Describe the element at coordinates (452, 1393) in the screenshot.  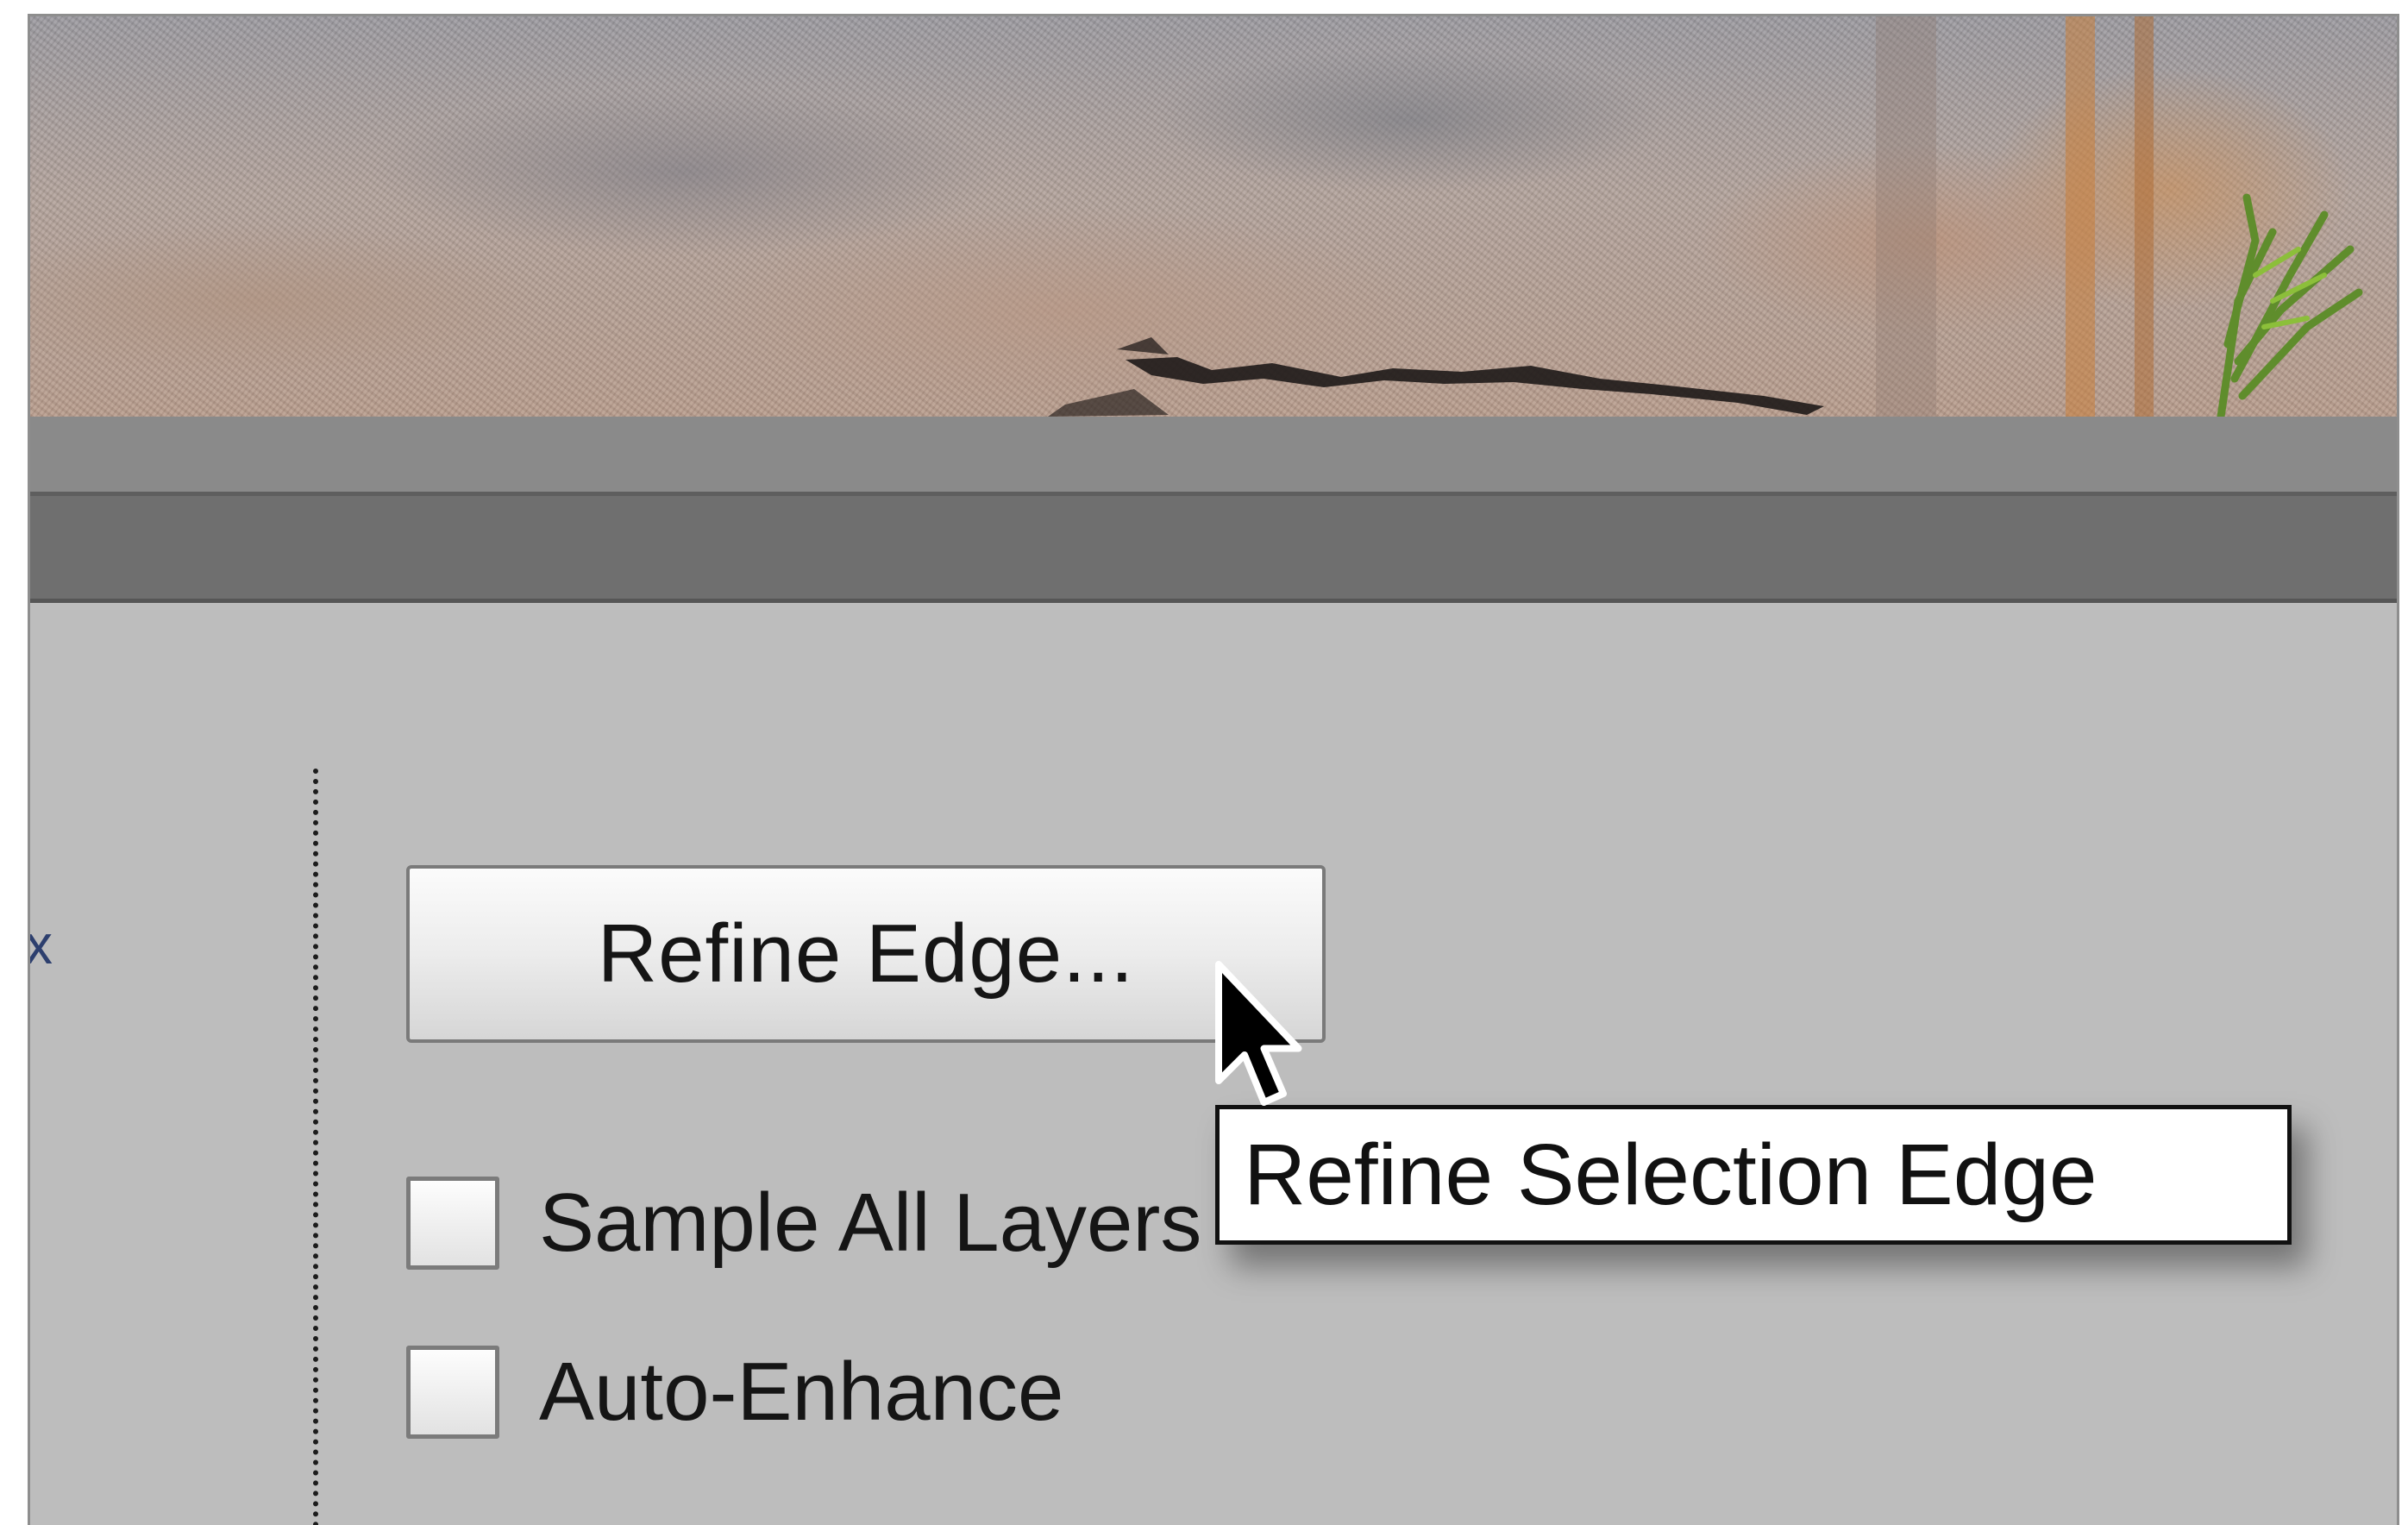
I see `auto-enhance-checkbox` at that location.